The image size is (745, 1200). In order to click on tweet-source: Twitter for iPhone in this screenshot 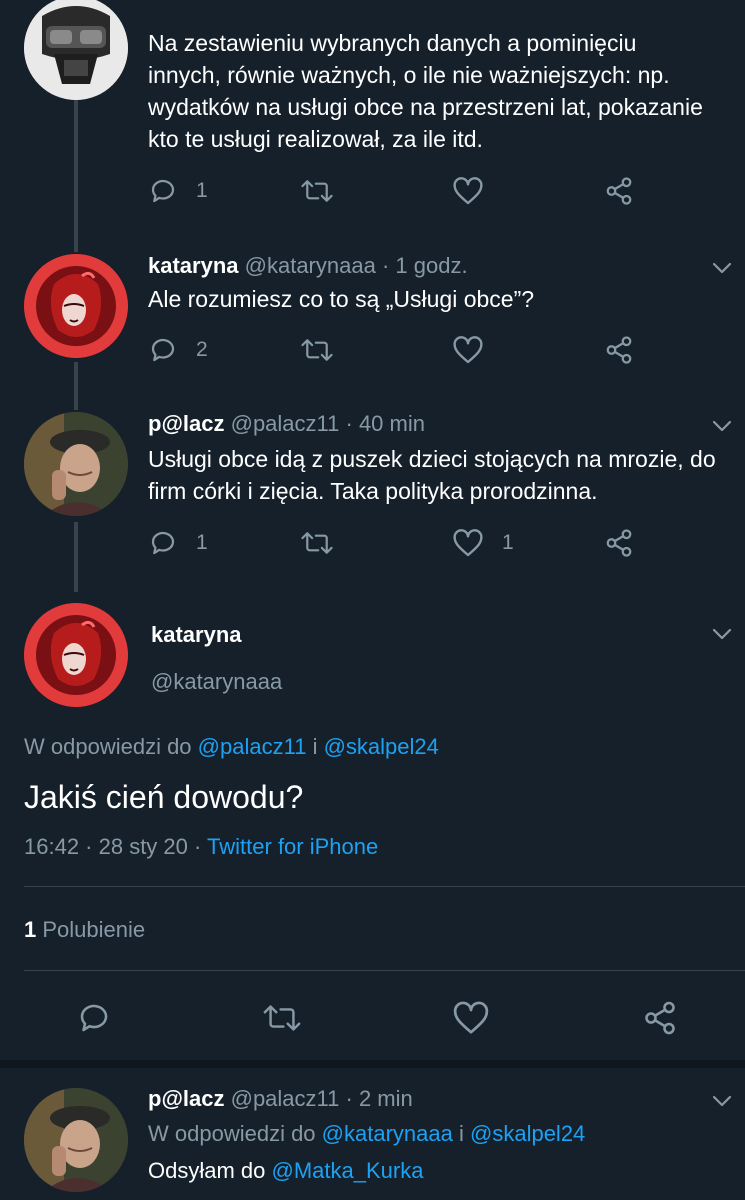, I will do `click(292, 846)`.